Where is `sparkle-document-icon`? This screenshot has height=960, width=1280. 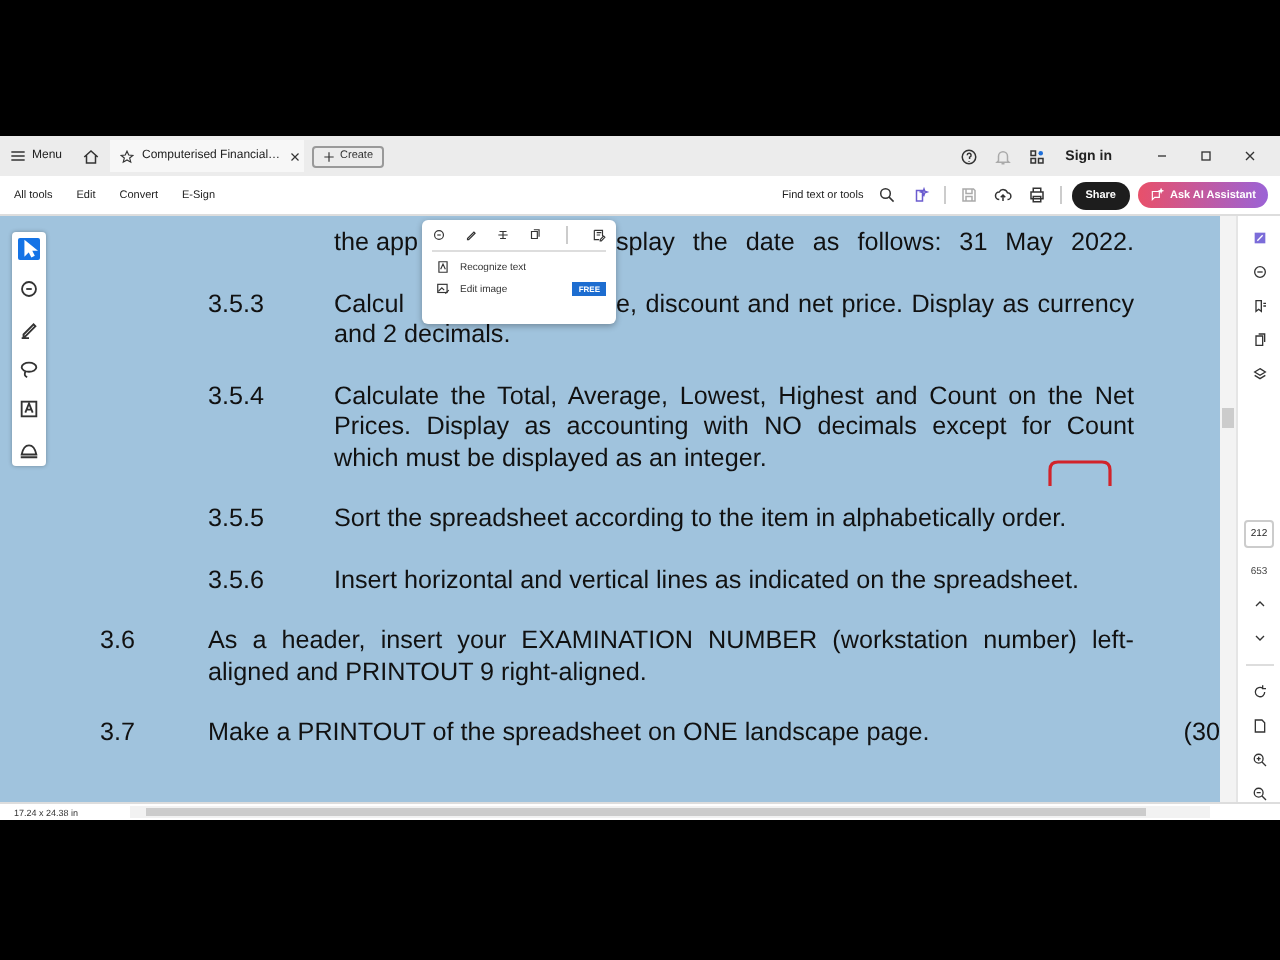
sparkle-document-icon is located at coordinates (920, 195).